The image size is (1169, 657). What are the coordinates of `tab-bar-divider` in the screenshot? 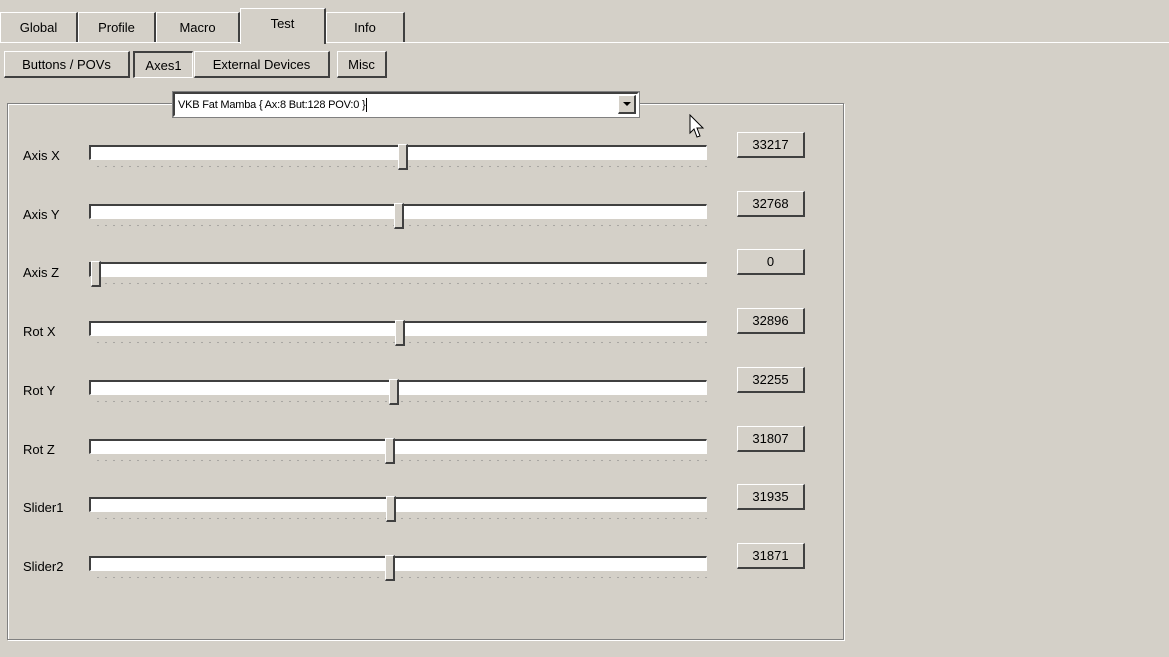 It's located at (584, 42).